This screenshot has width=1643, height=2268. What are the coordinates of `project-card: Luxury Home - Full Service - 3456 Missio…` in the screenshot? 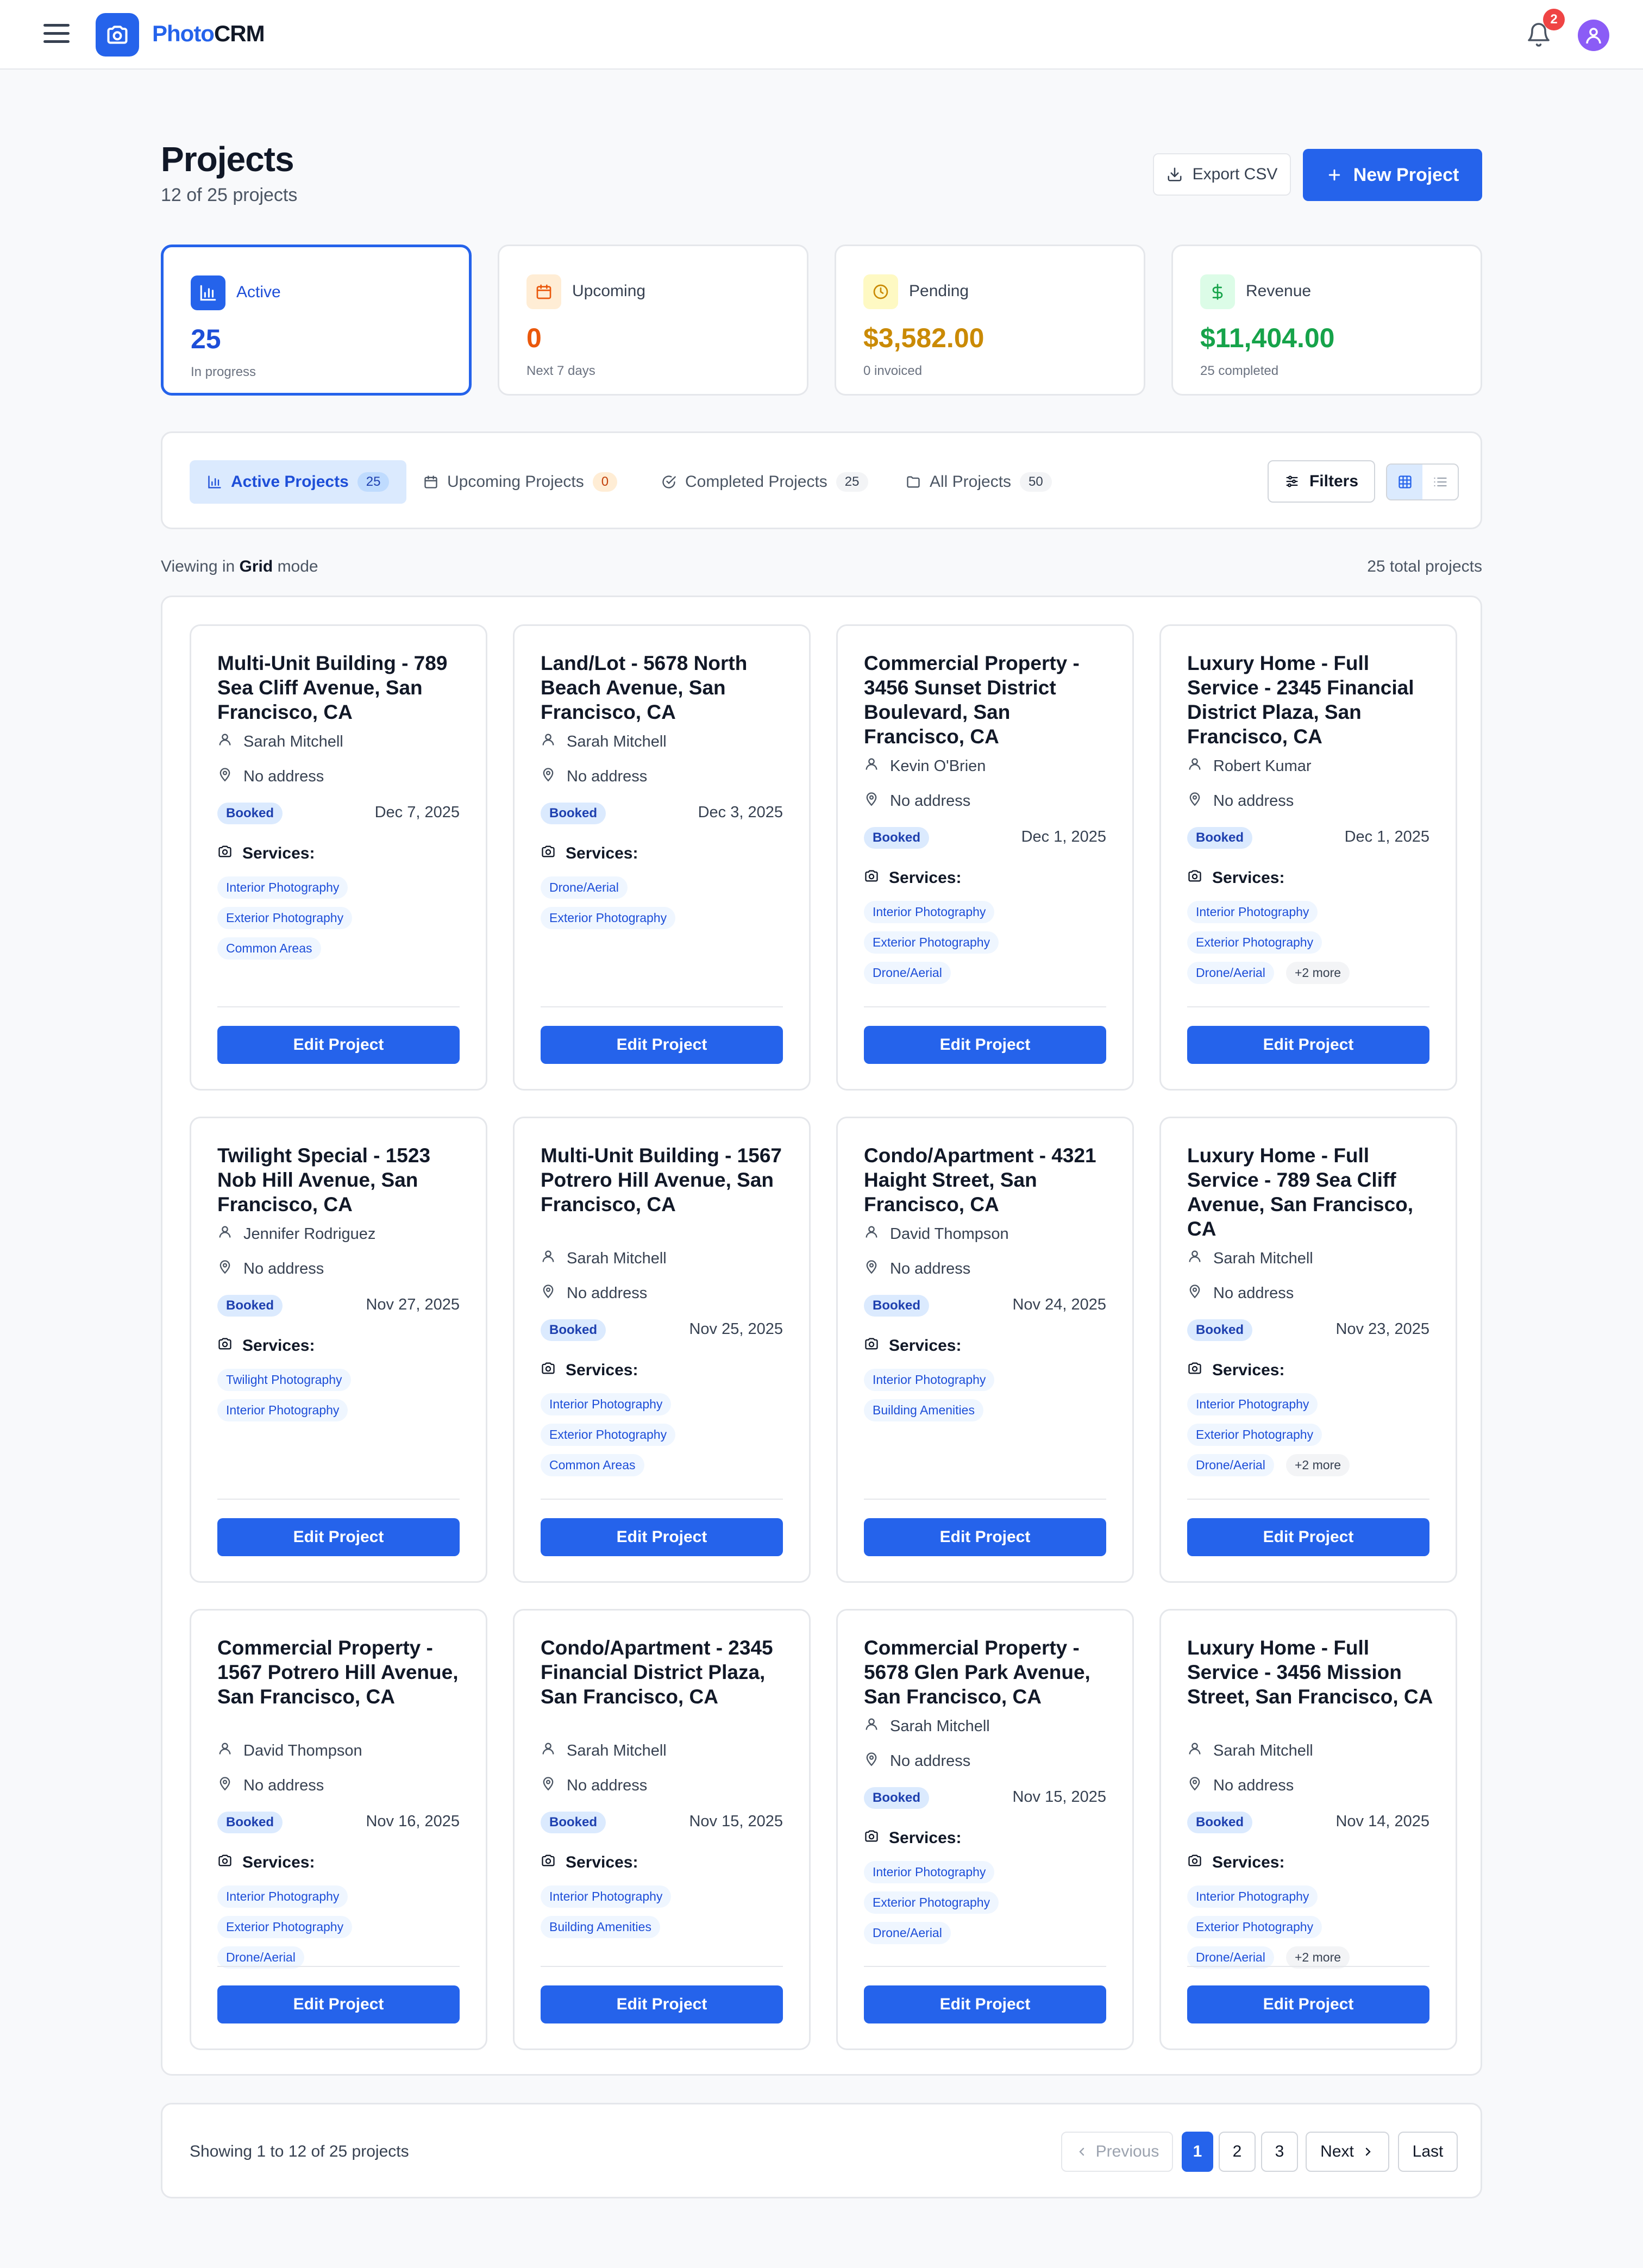 It's located at (1308, 1829).